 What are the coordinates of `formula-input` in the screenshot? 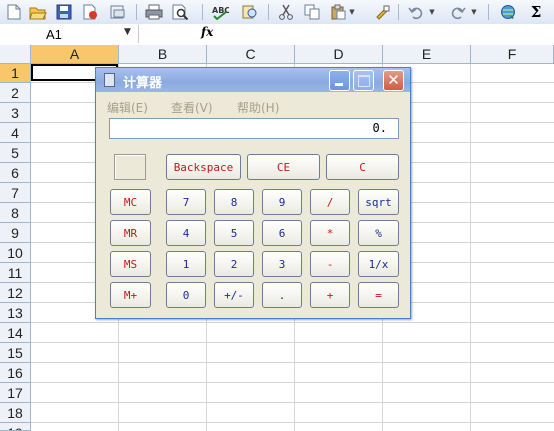 It's located at (385, 34).